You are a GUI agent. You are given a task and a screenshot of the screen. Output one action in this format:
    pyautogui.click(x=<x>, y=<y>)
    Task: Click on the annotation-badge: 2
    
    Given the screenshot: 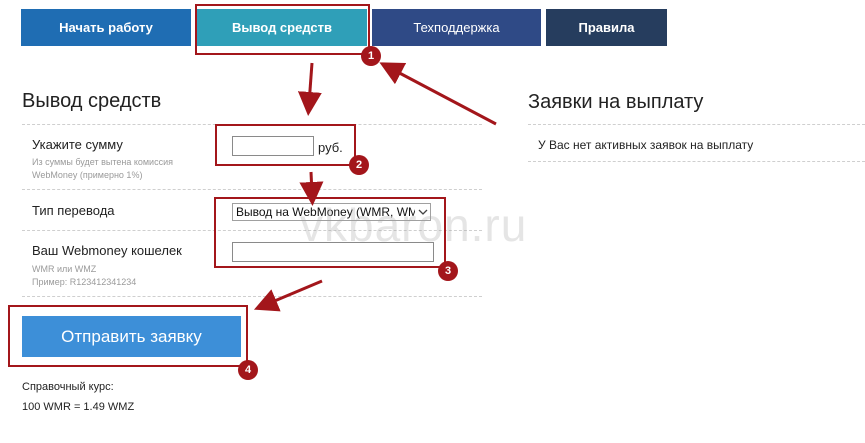 What is the action you would take?
    pyautogui.click(x=359, y=165)
    